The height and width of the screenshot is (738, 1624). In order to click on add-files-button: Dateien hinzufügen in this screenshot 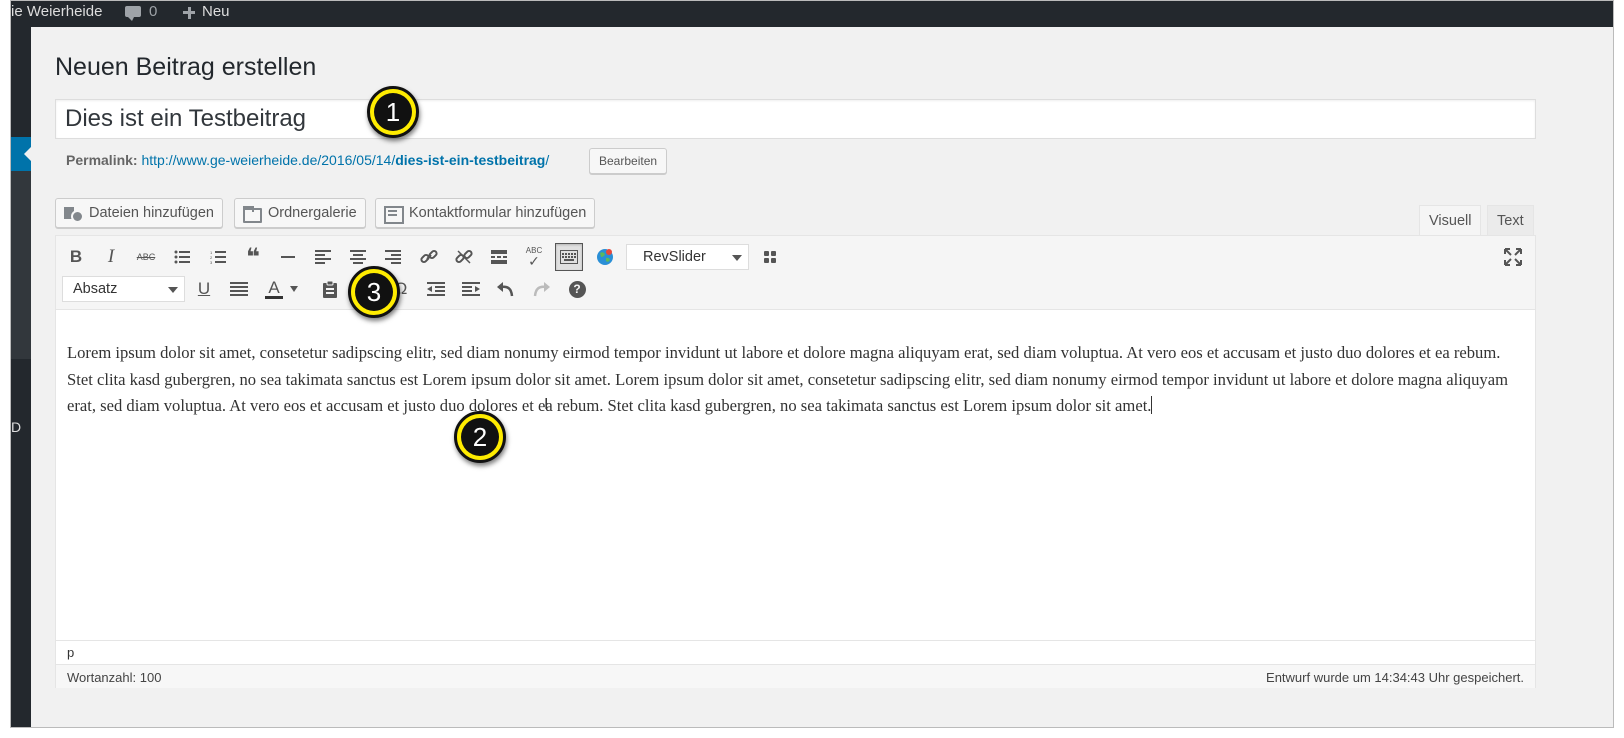, I will do `click(139, 213)`.